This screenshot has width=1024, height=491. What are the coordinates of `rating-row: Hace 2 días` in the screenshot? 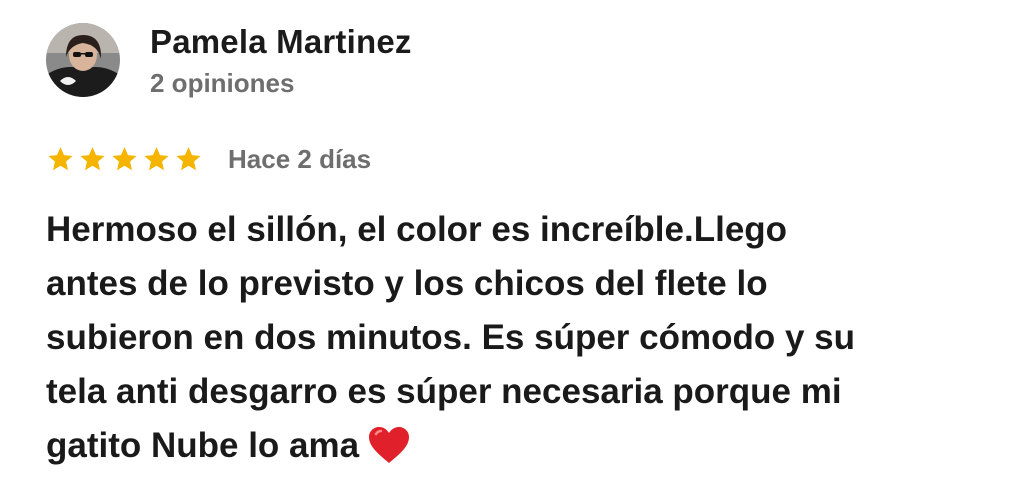 It's located at (208, 159).